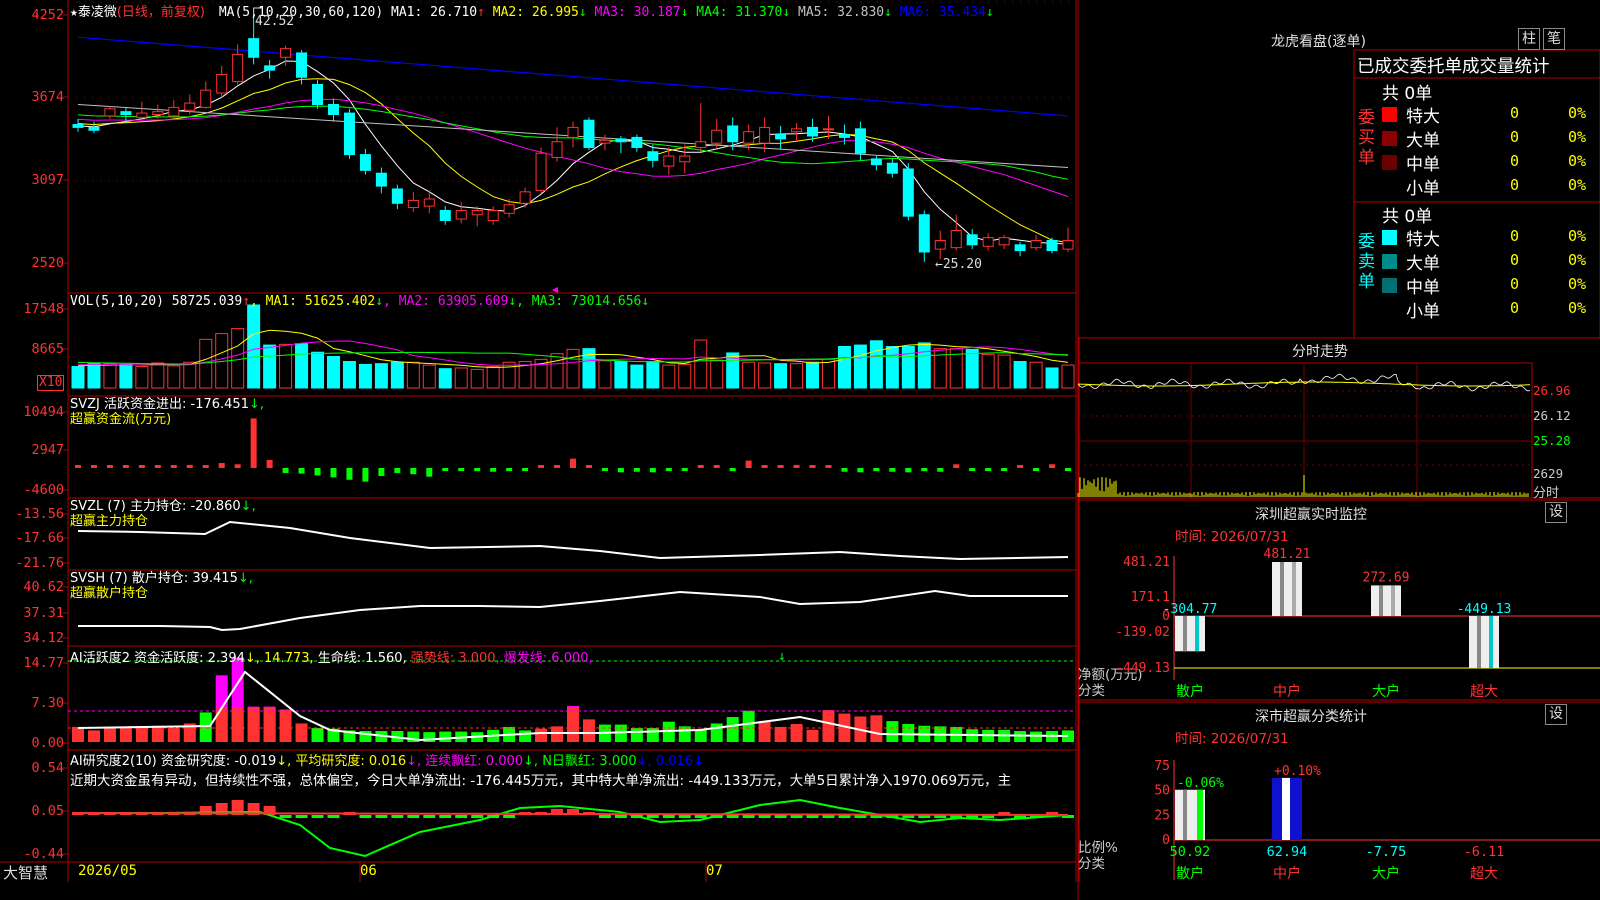  I want to click on sh-bottom-label-1: 62.94, so click(1287, 852).